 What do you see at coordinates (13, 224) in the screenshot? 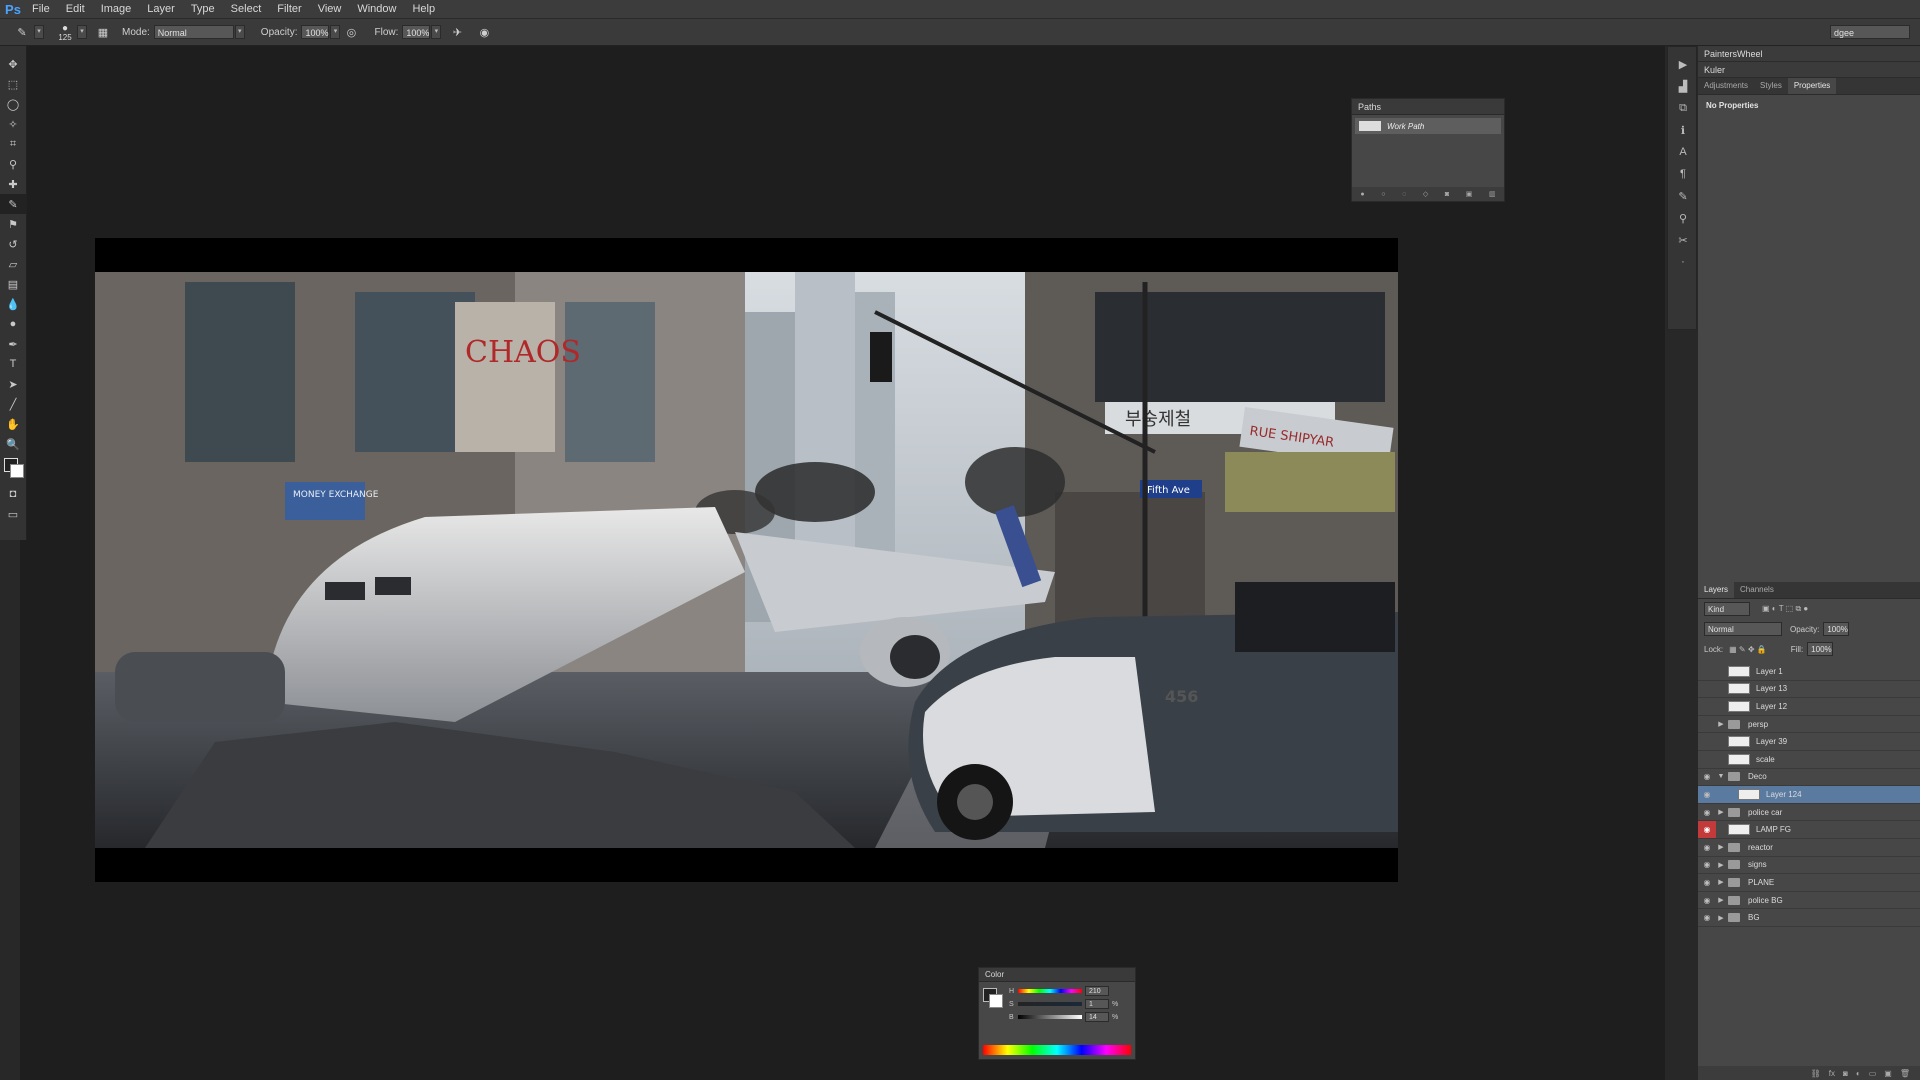
I see `clone-stamp-tool-icon: ⚑` at bounding box center [13, 224].